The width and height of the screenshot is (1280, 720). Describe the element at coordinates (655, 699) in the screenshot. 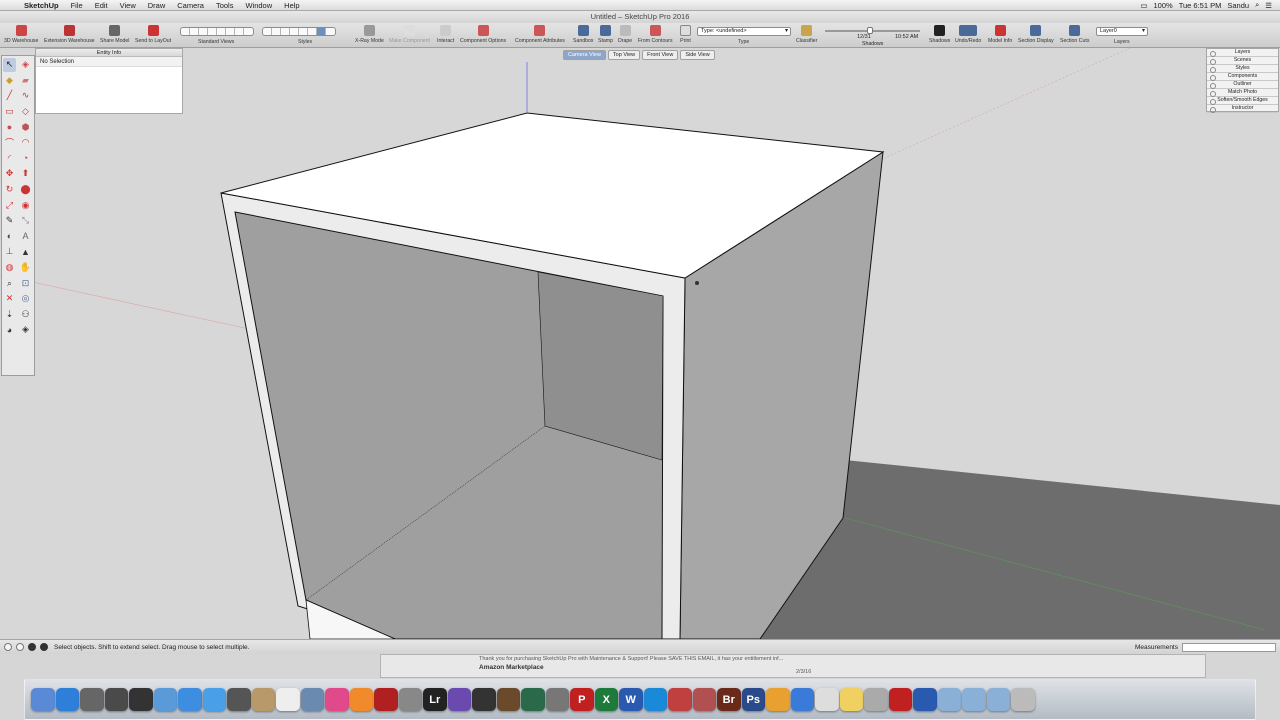

I see `skype-icon` at that location.